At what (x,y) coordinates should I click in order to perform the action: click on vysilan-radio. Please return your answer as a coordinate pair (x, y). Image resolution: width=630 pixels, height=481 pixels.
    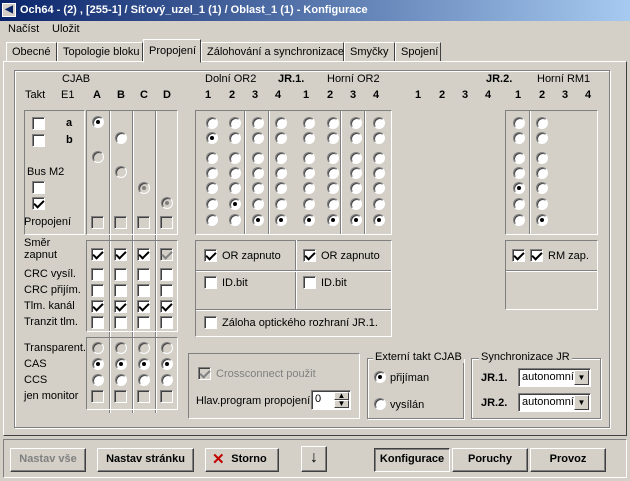
    Looking at the image, I should click on (380, 404).